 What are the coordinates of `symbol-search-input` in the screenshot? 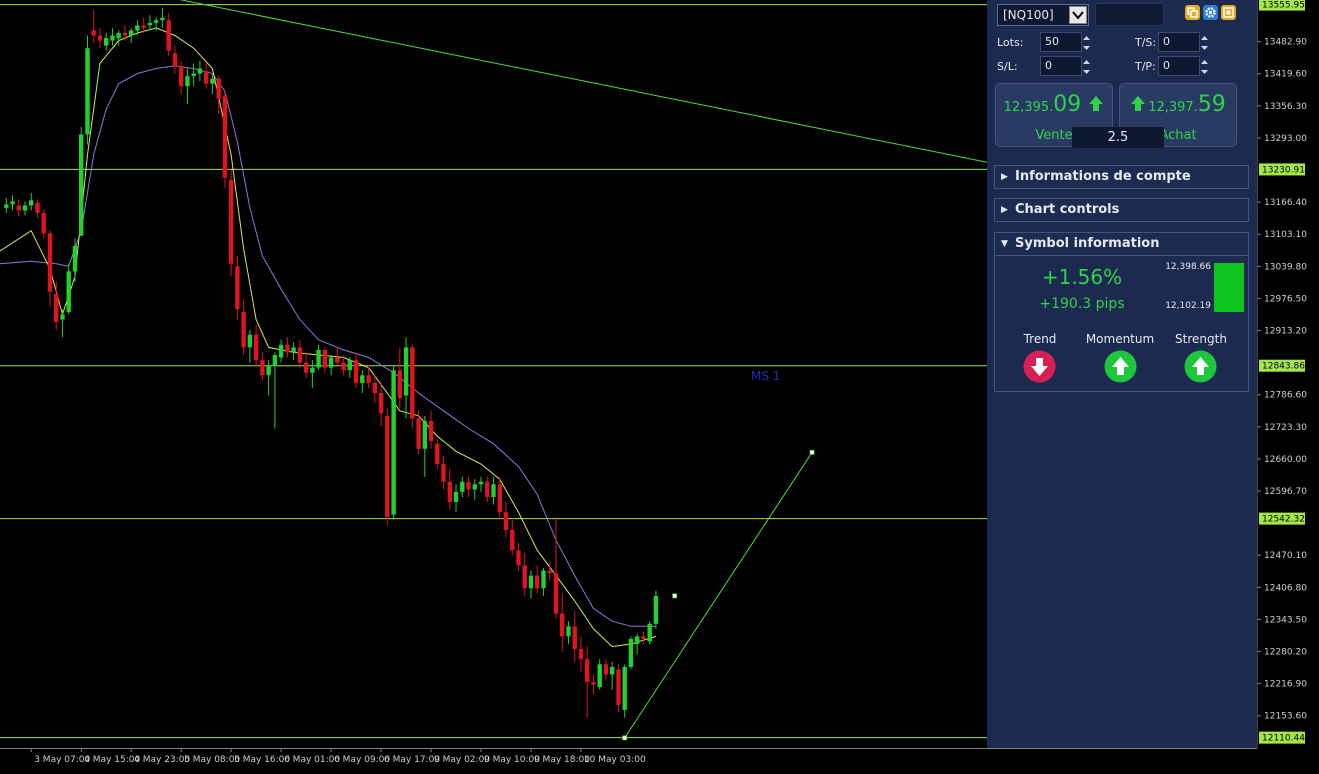 It's located at (1129, 14).